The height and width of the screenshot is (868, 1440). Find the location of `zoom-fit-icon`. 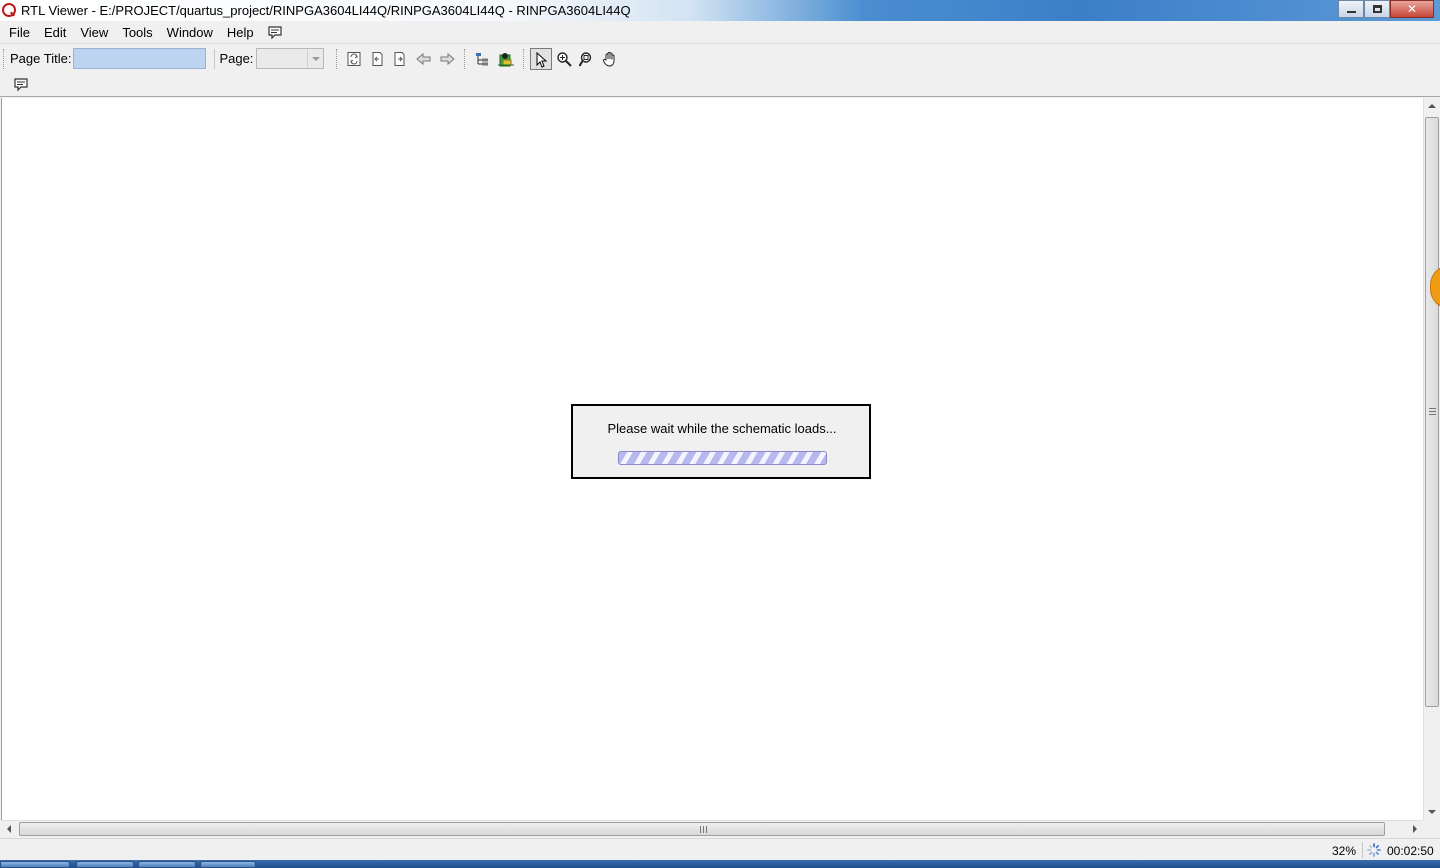

zoom-fit-icon is located at coordinates (585, 59).